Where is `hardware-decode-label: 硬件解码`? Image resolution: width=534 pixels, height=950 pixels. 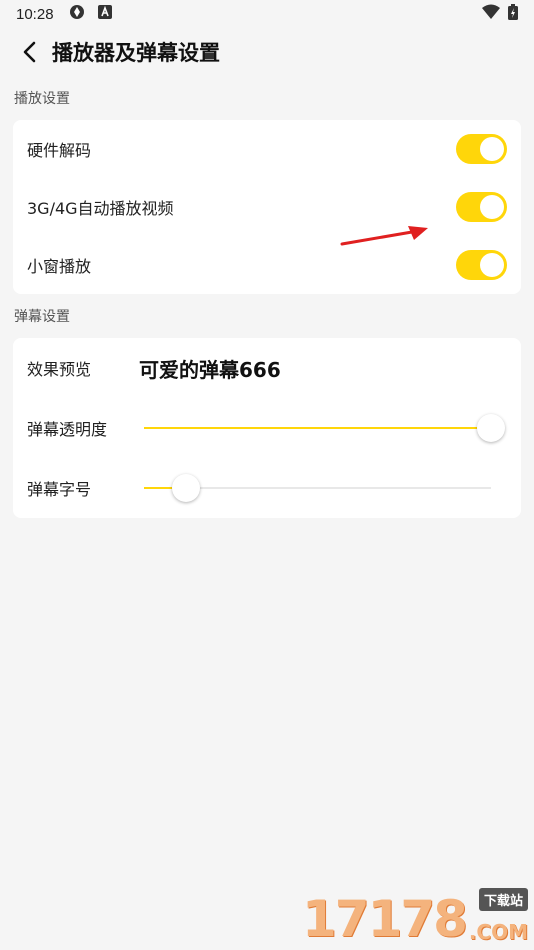
hardware-decode-label: 硬件解码 is located at coordinates (59, 150).